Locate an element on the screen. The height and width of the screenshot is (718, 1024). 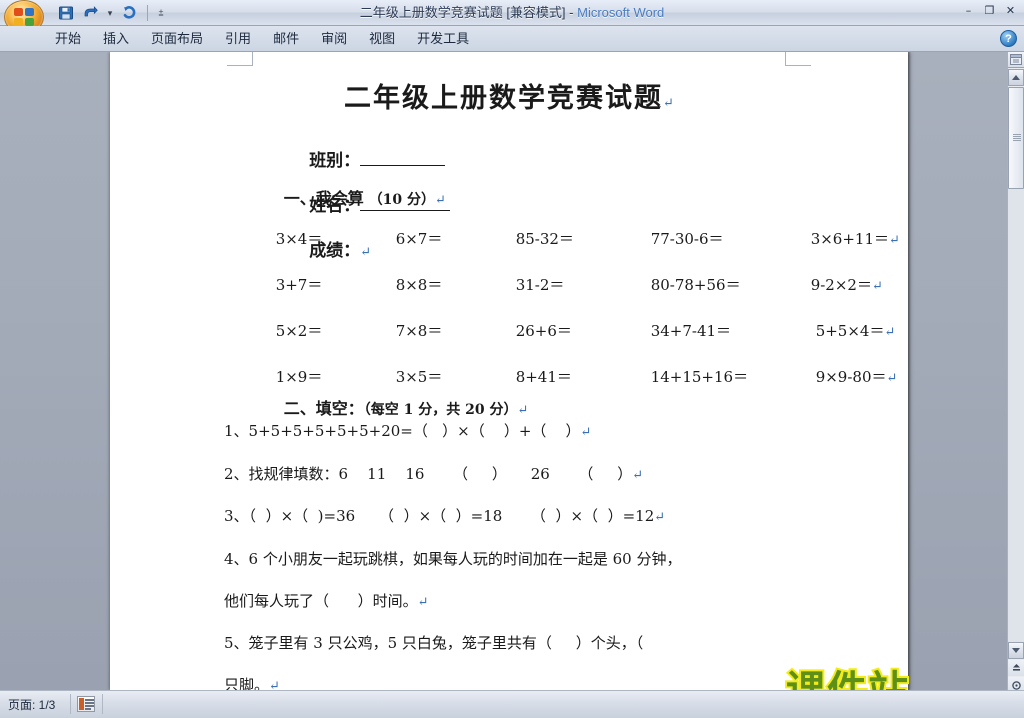
fill-item: 5、笼子里有 3 只公鸡，5 只白兔，笼子里共有（ ）个头，（ is located at coordinates (584, 642).